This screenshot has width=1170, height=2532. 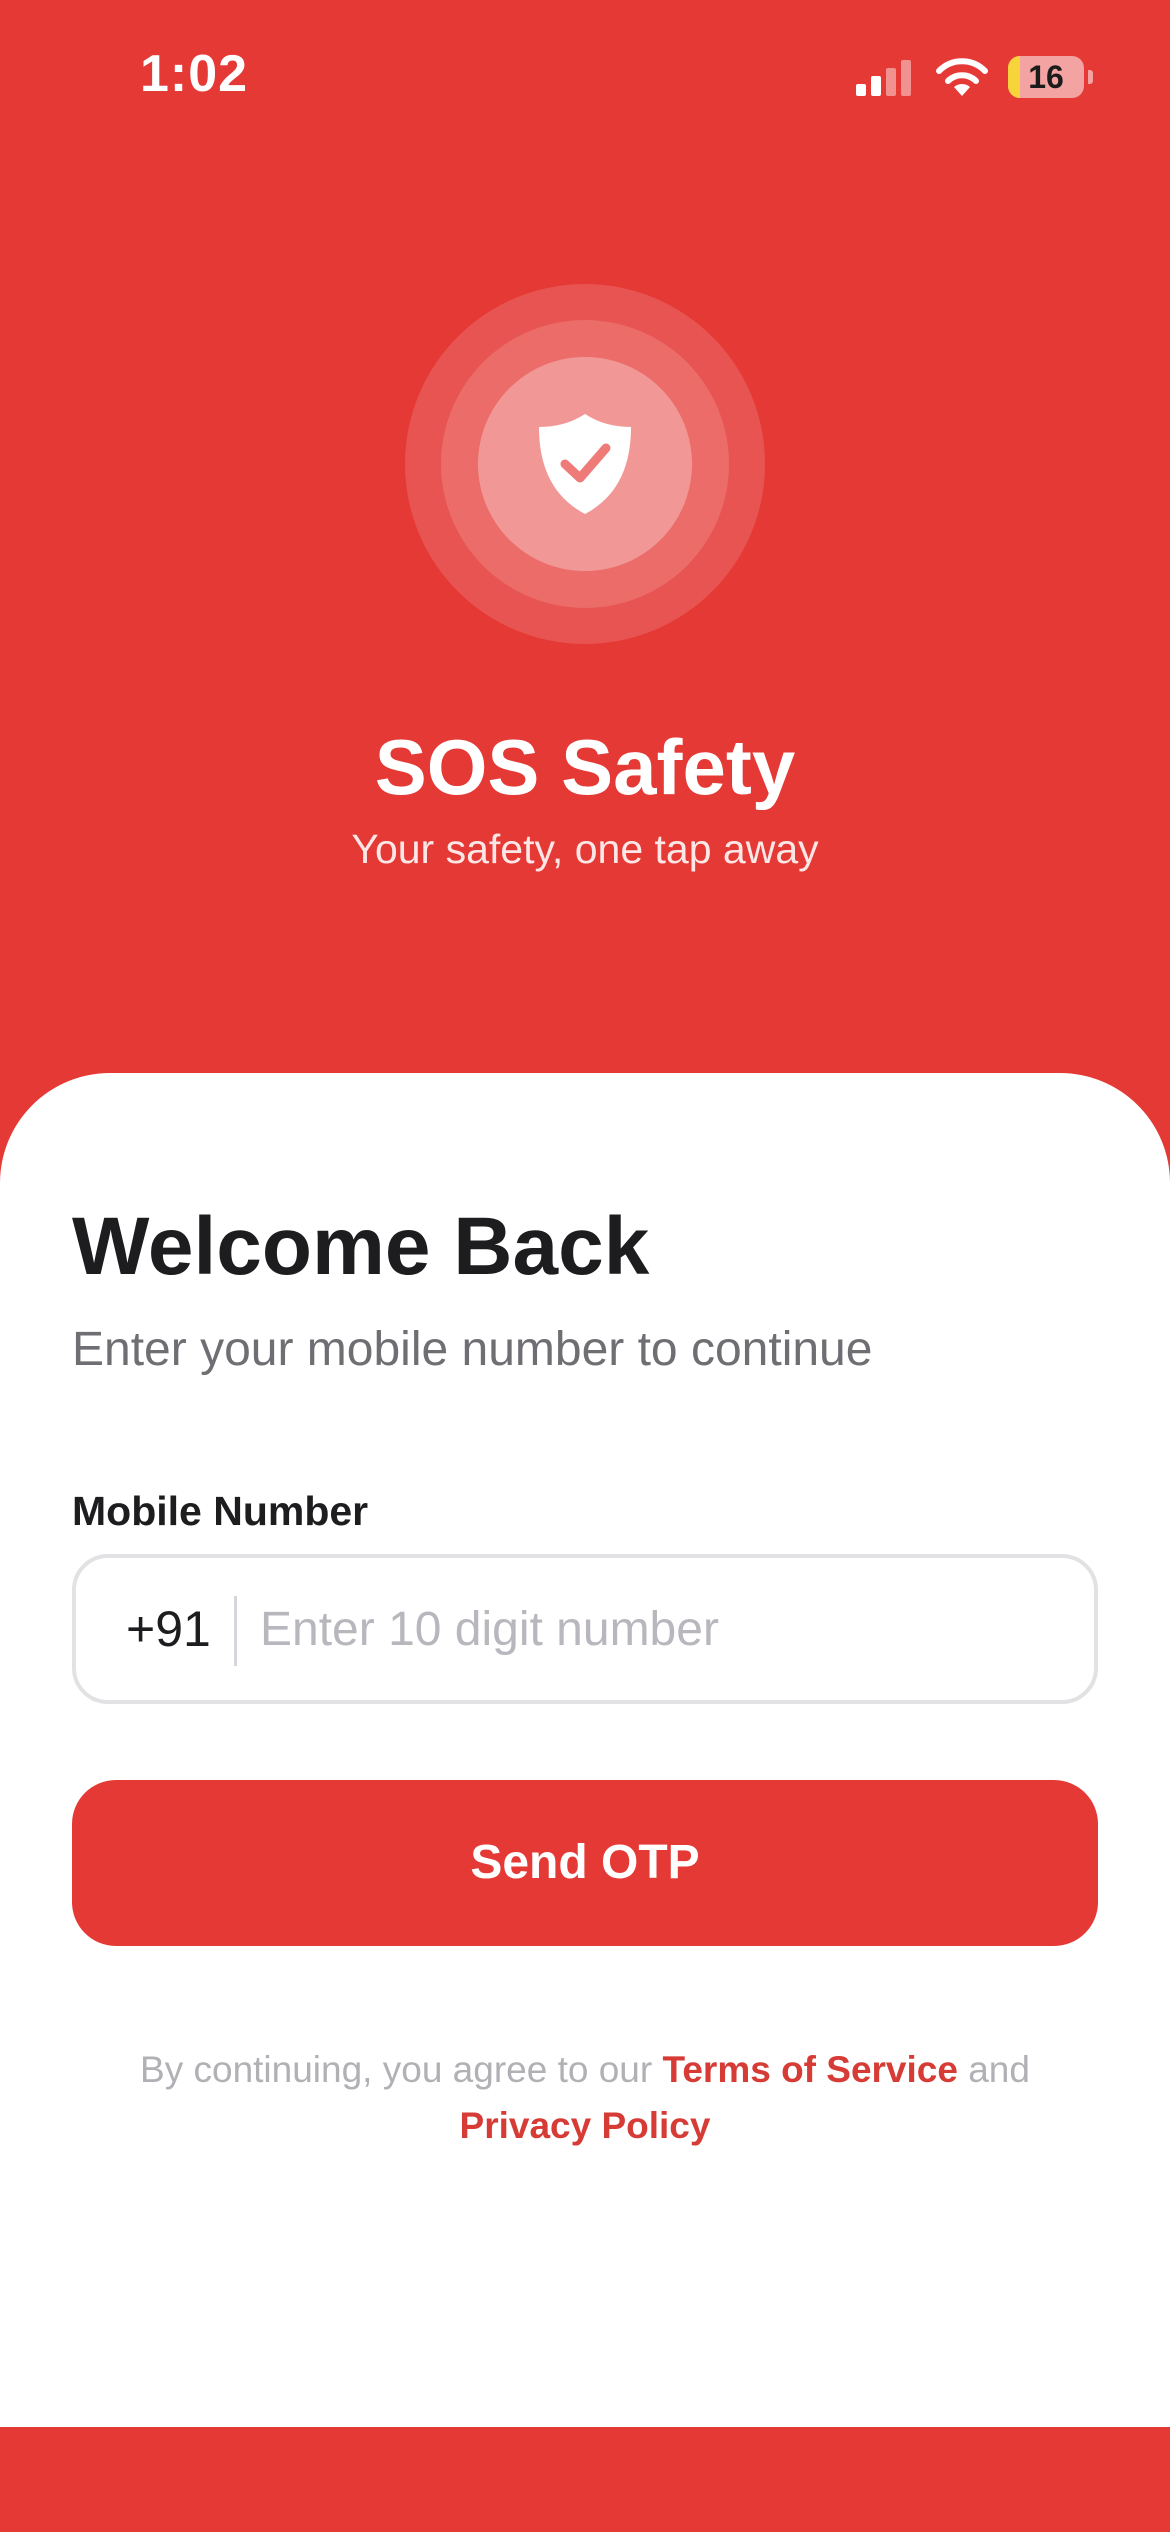 I want to click on battery-body: 16, so click(x=1046, y=77).